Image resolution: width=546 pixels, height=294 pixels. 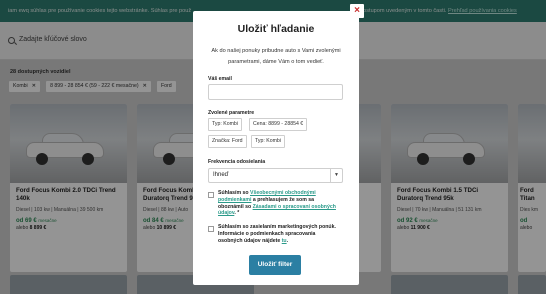 What do you see at coordinates (231, 113) in the screenshot?
I see `params-label: Zvolené parametre` at bounding box center [231, 113].